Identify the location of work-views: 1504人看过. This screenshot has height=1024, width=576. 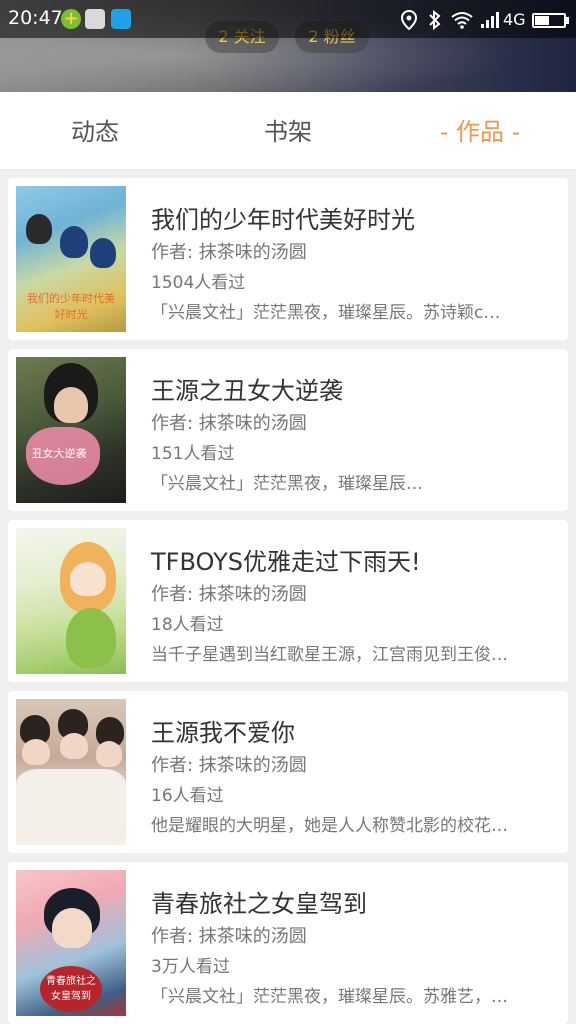
(198, 283).